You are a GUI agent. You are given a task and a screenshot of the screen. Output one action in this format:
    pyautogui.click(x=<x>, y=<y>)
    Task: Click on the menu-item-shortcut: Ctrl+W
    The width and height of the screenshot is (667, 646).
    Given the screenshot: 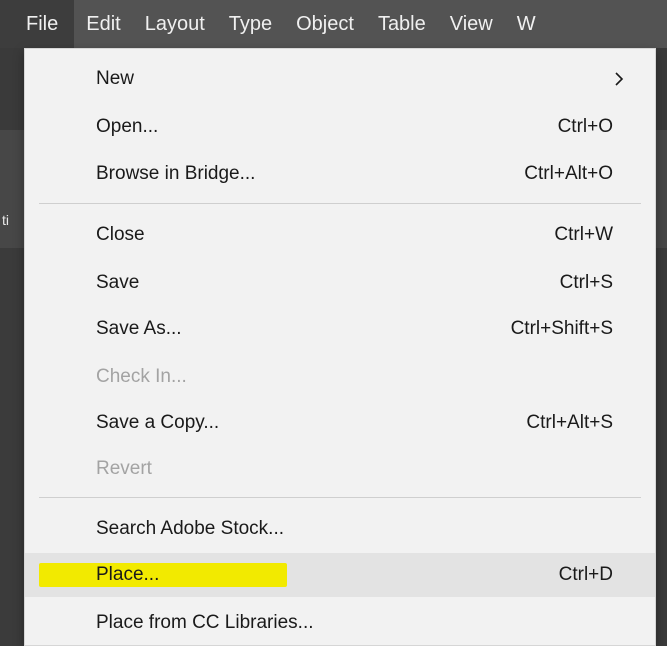 What is the action you would take?
    pyautogui.click(x=583, y=234)
    